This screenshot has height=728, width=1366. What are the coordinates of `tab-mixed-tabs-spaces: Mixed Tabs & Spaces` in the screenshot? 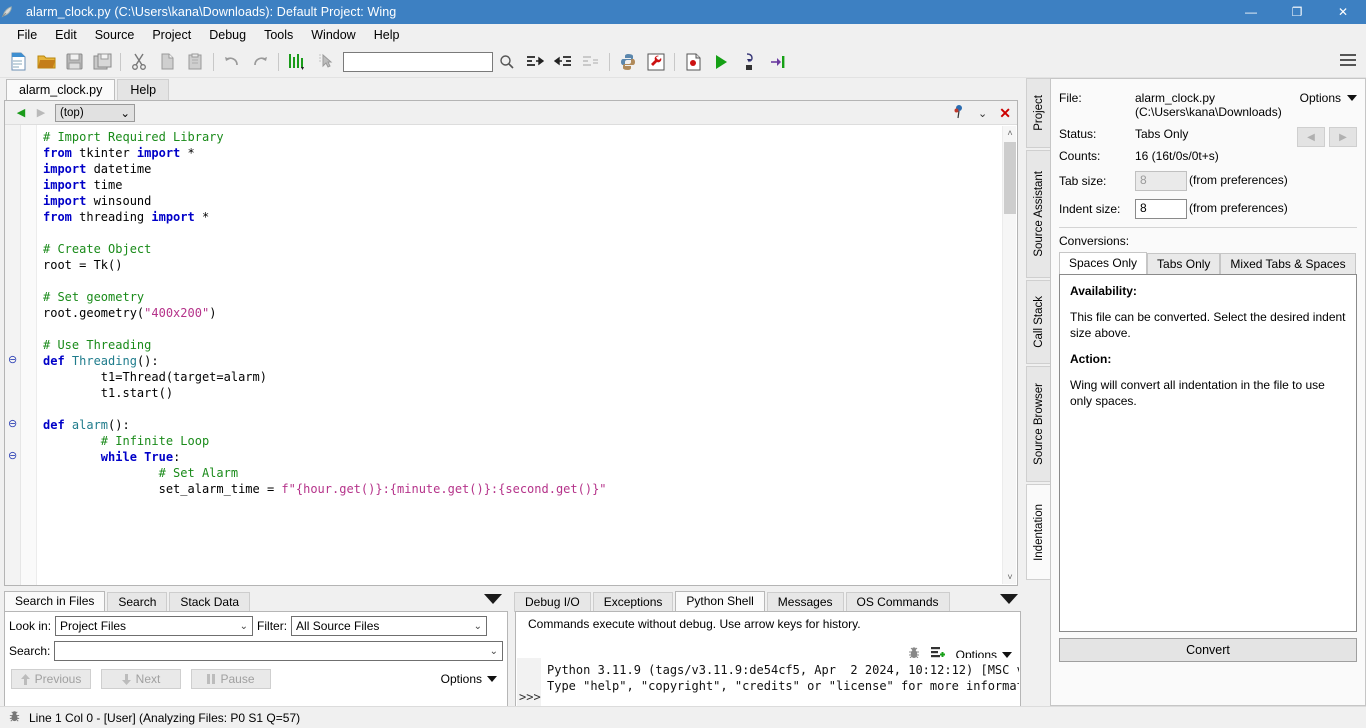 It's located at (1288, 263).